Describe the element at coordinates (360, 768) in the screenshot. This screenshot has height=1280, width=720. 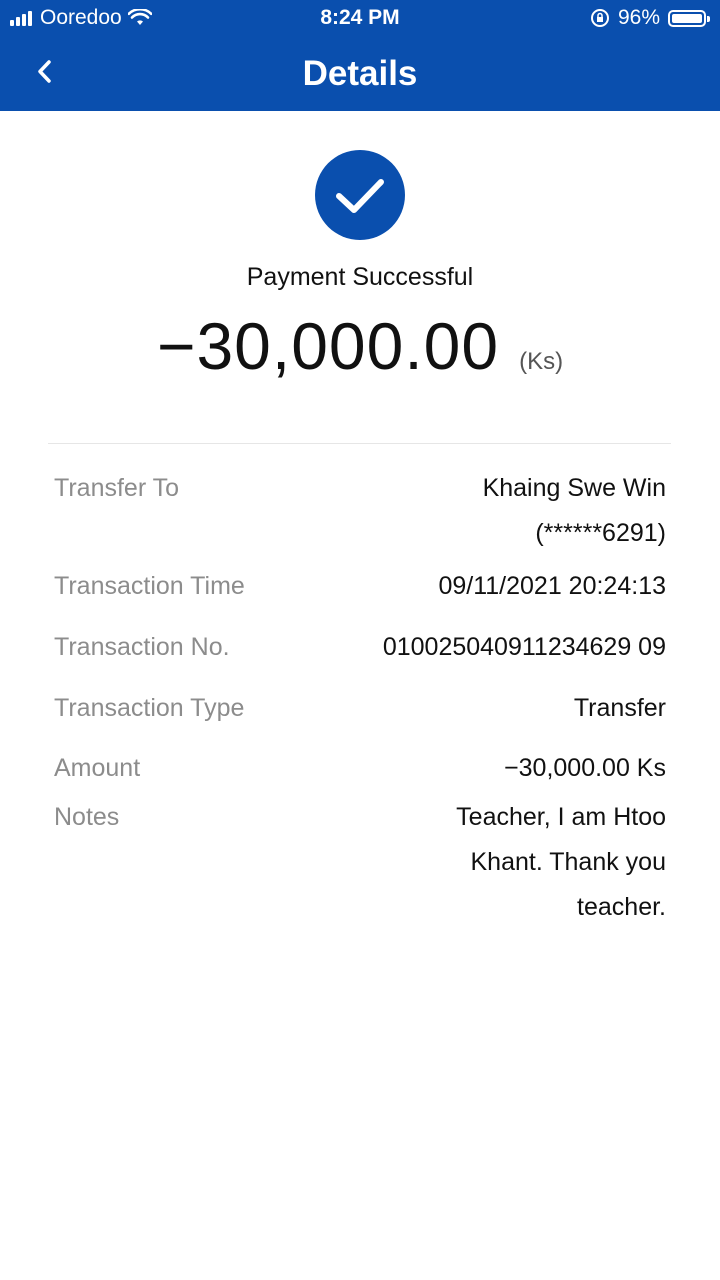
I see `detail-row-amount: Amount −30,000.00 Ks` at that location.